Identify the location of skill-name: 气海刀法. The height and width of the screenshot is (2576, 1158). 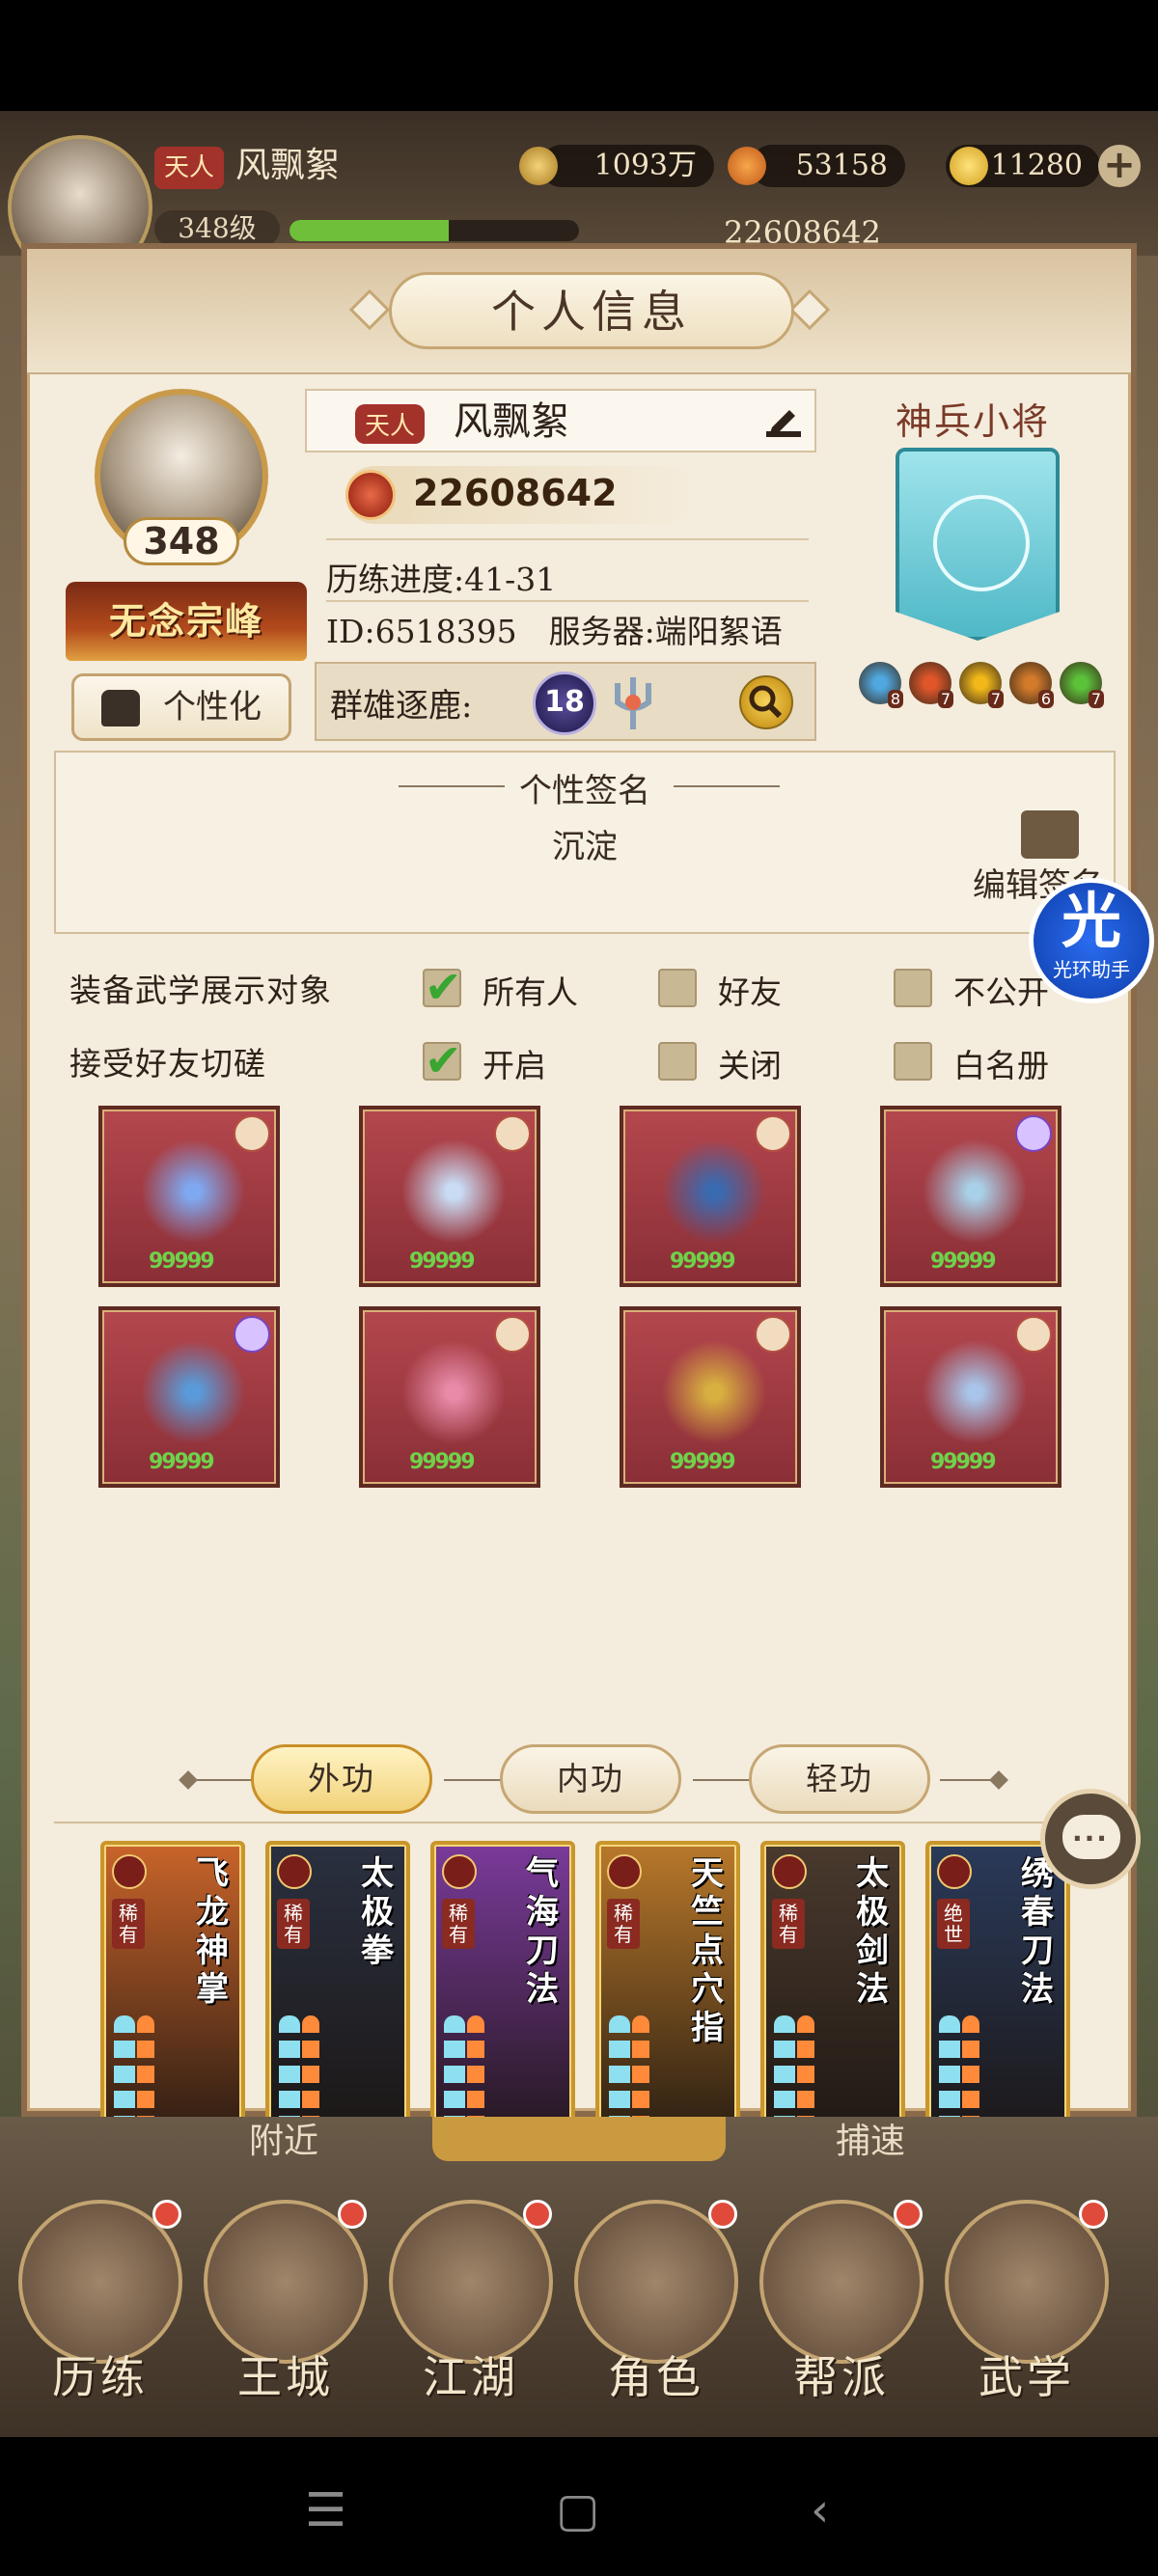
(542, 1931).